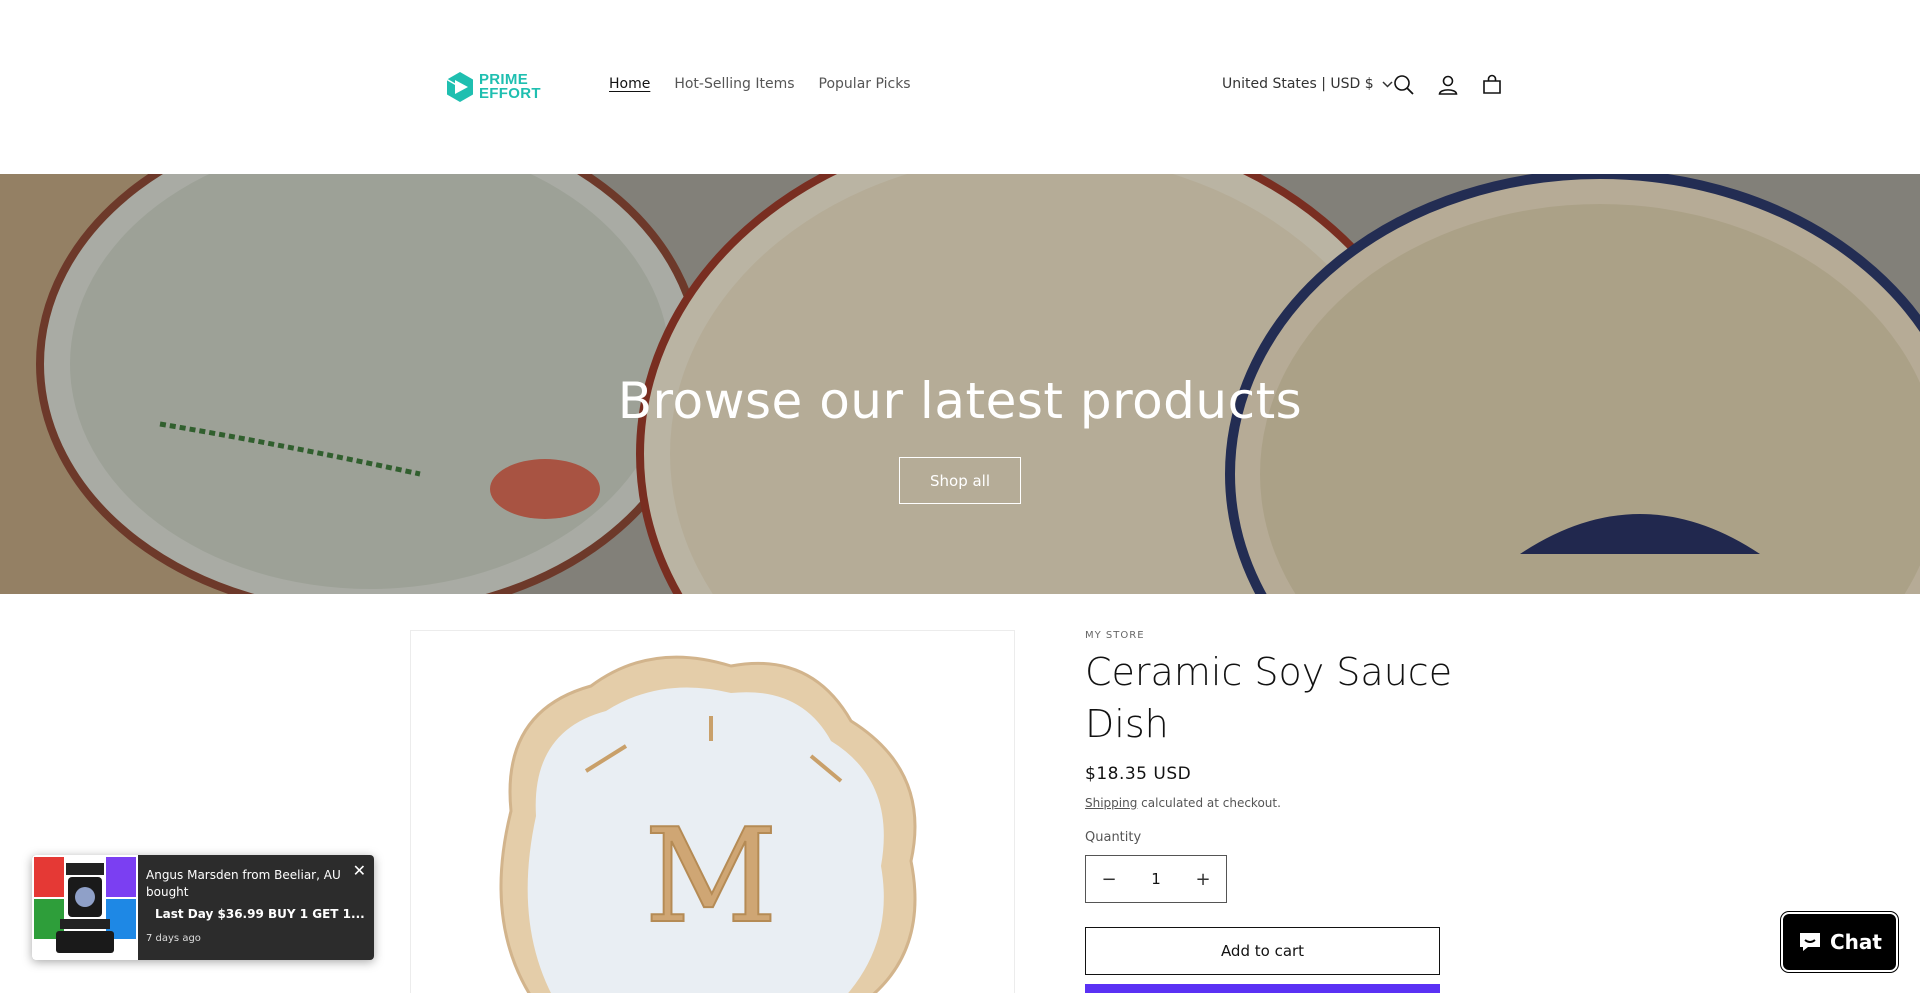 Image resolution: width=1920 pixels, height=993 pixels. Describe the element at coordinates (734, 84) in the screenshot. I see `nav-hot-selling: Hot-Selling Items` at that location.